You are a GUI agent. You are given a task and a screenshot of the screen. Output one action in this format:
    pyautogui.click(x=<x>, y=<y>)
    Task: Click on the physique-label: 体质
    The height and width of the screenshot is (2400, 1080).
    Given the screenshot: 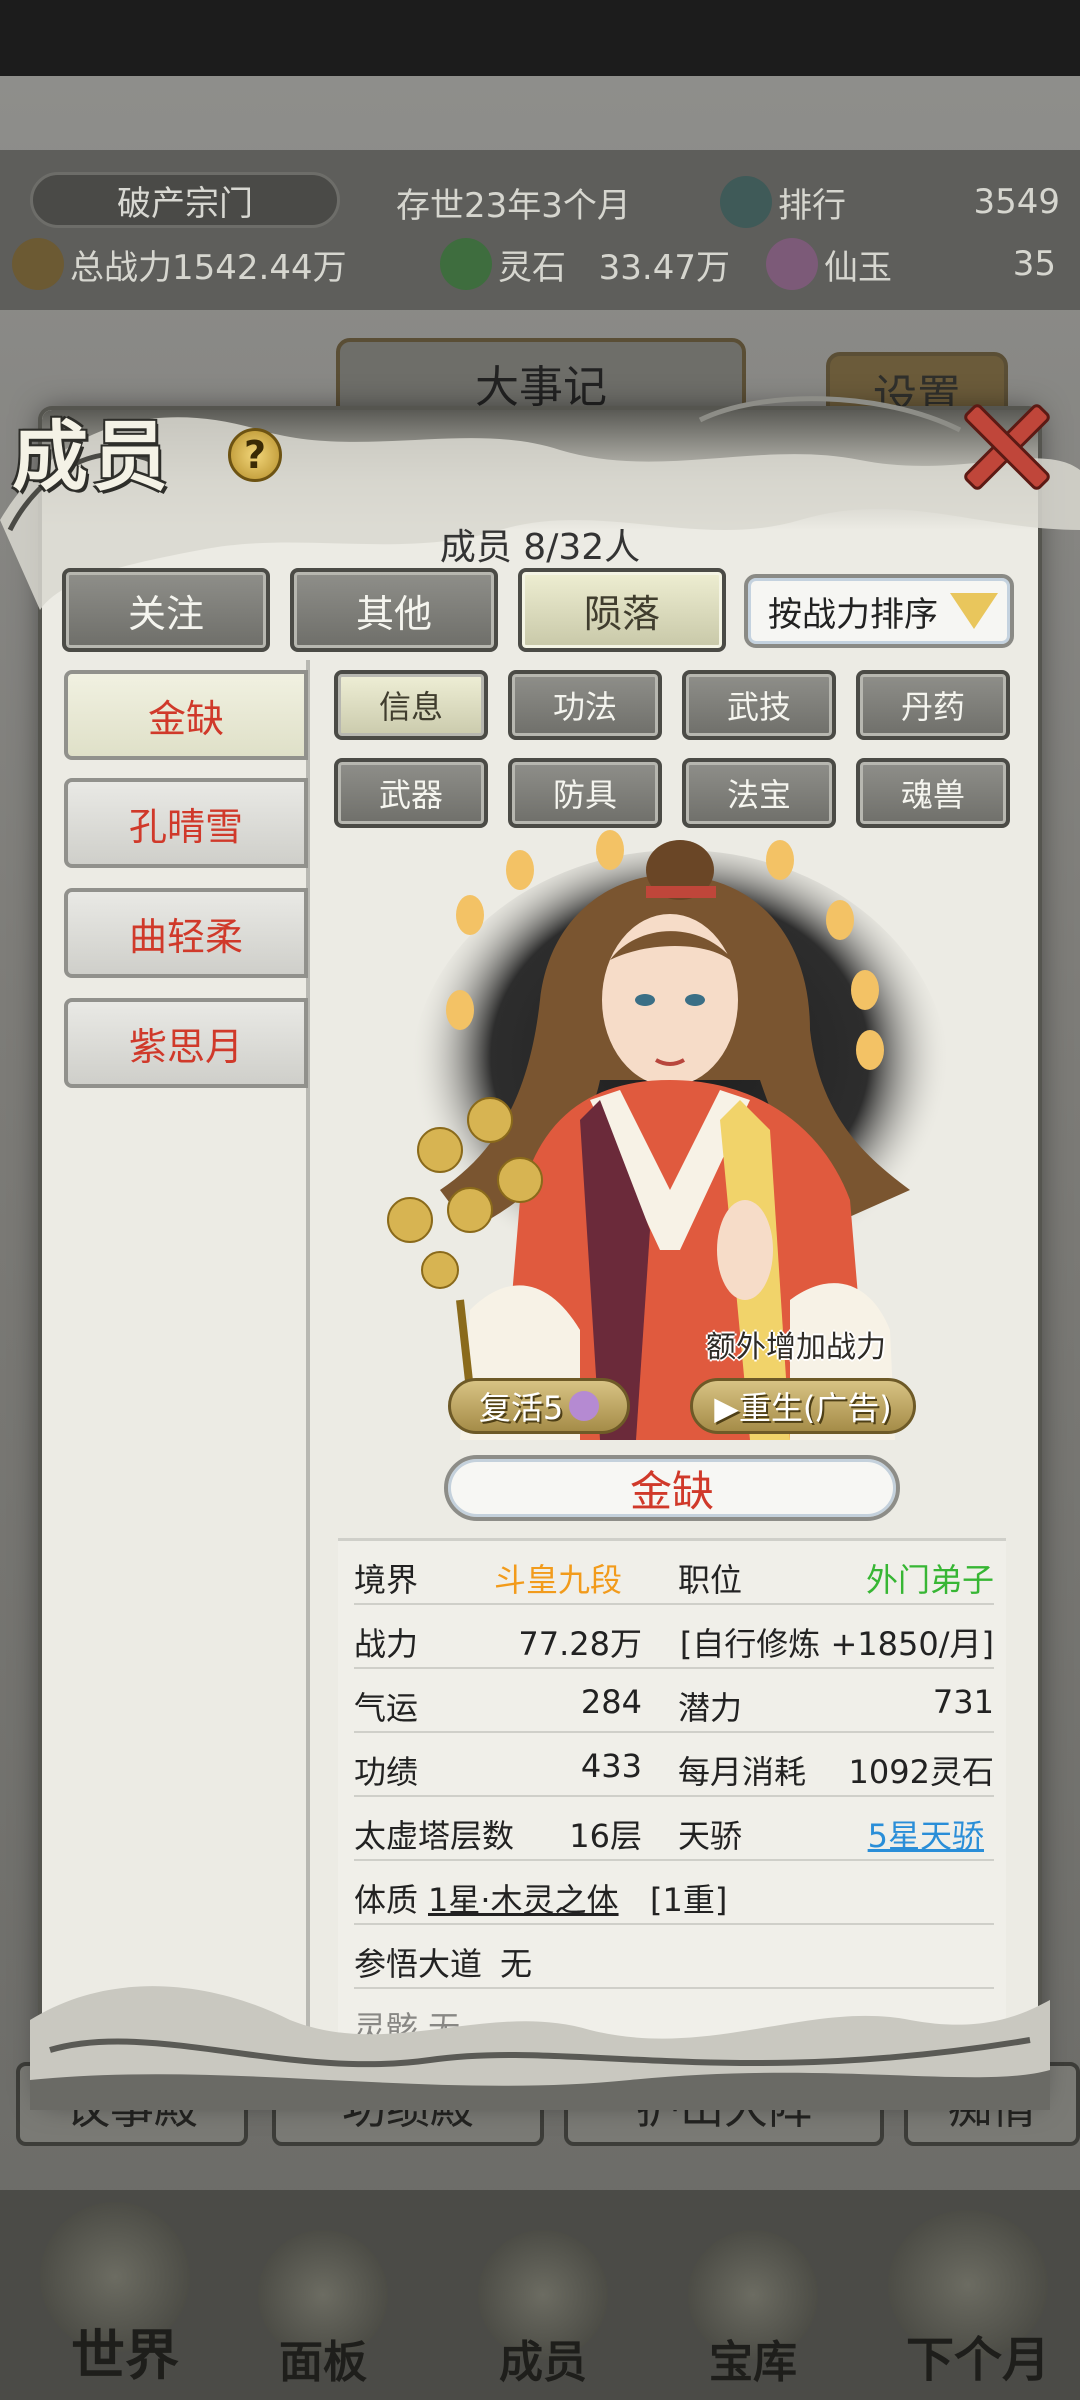 What is the action you would take?
    pyautogui.click(x=386, y=1900)
    